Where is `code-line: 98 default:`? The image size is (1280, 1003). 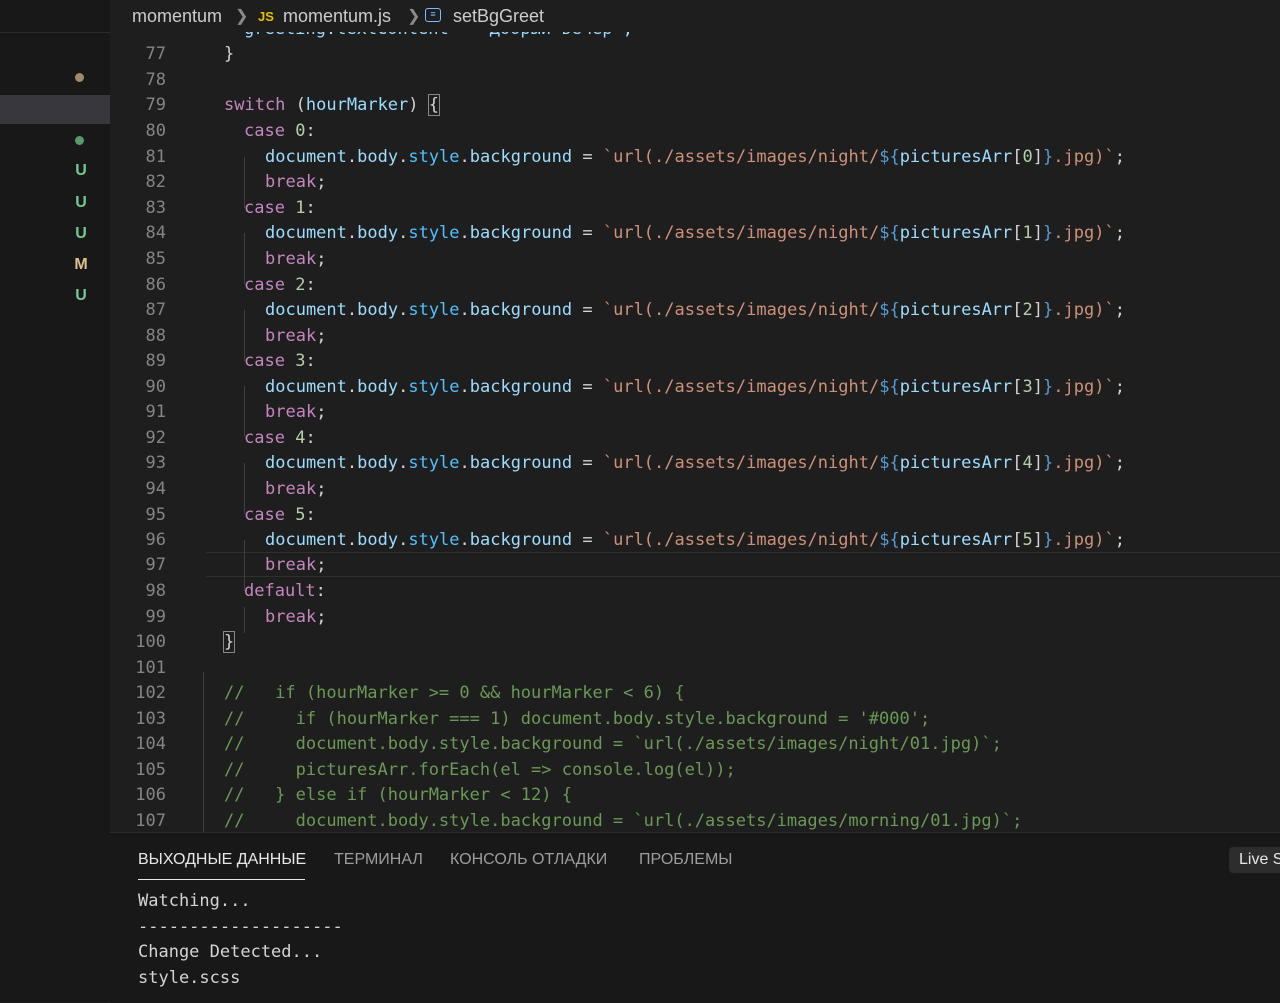
code-line: 98 default: is located at coordinates (695, 591).